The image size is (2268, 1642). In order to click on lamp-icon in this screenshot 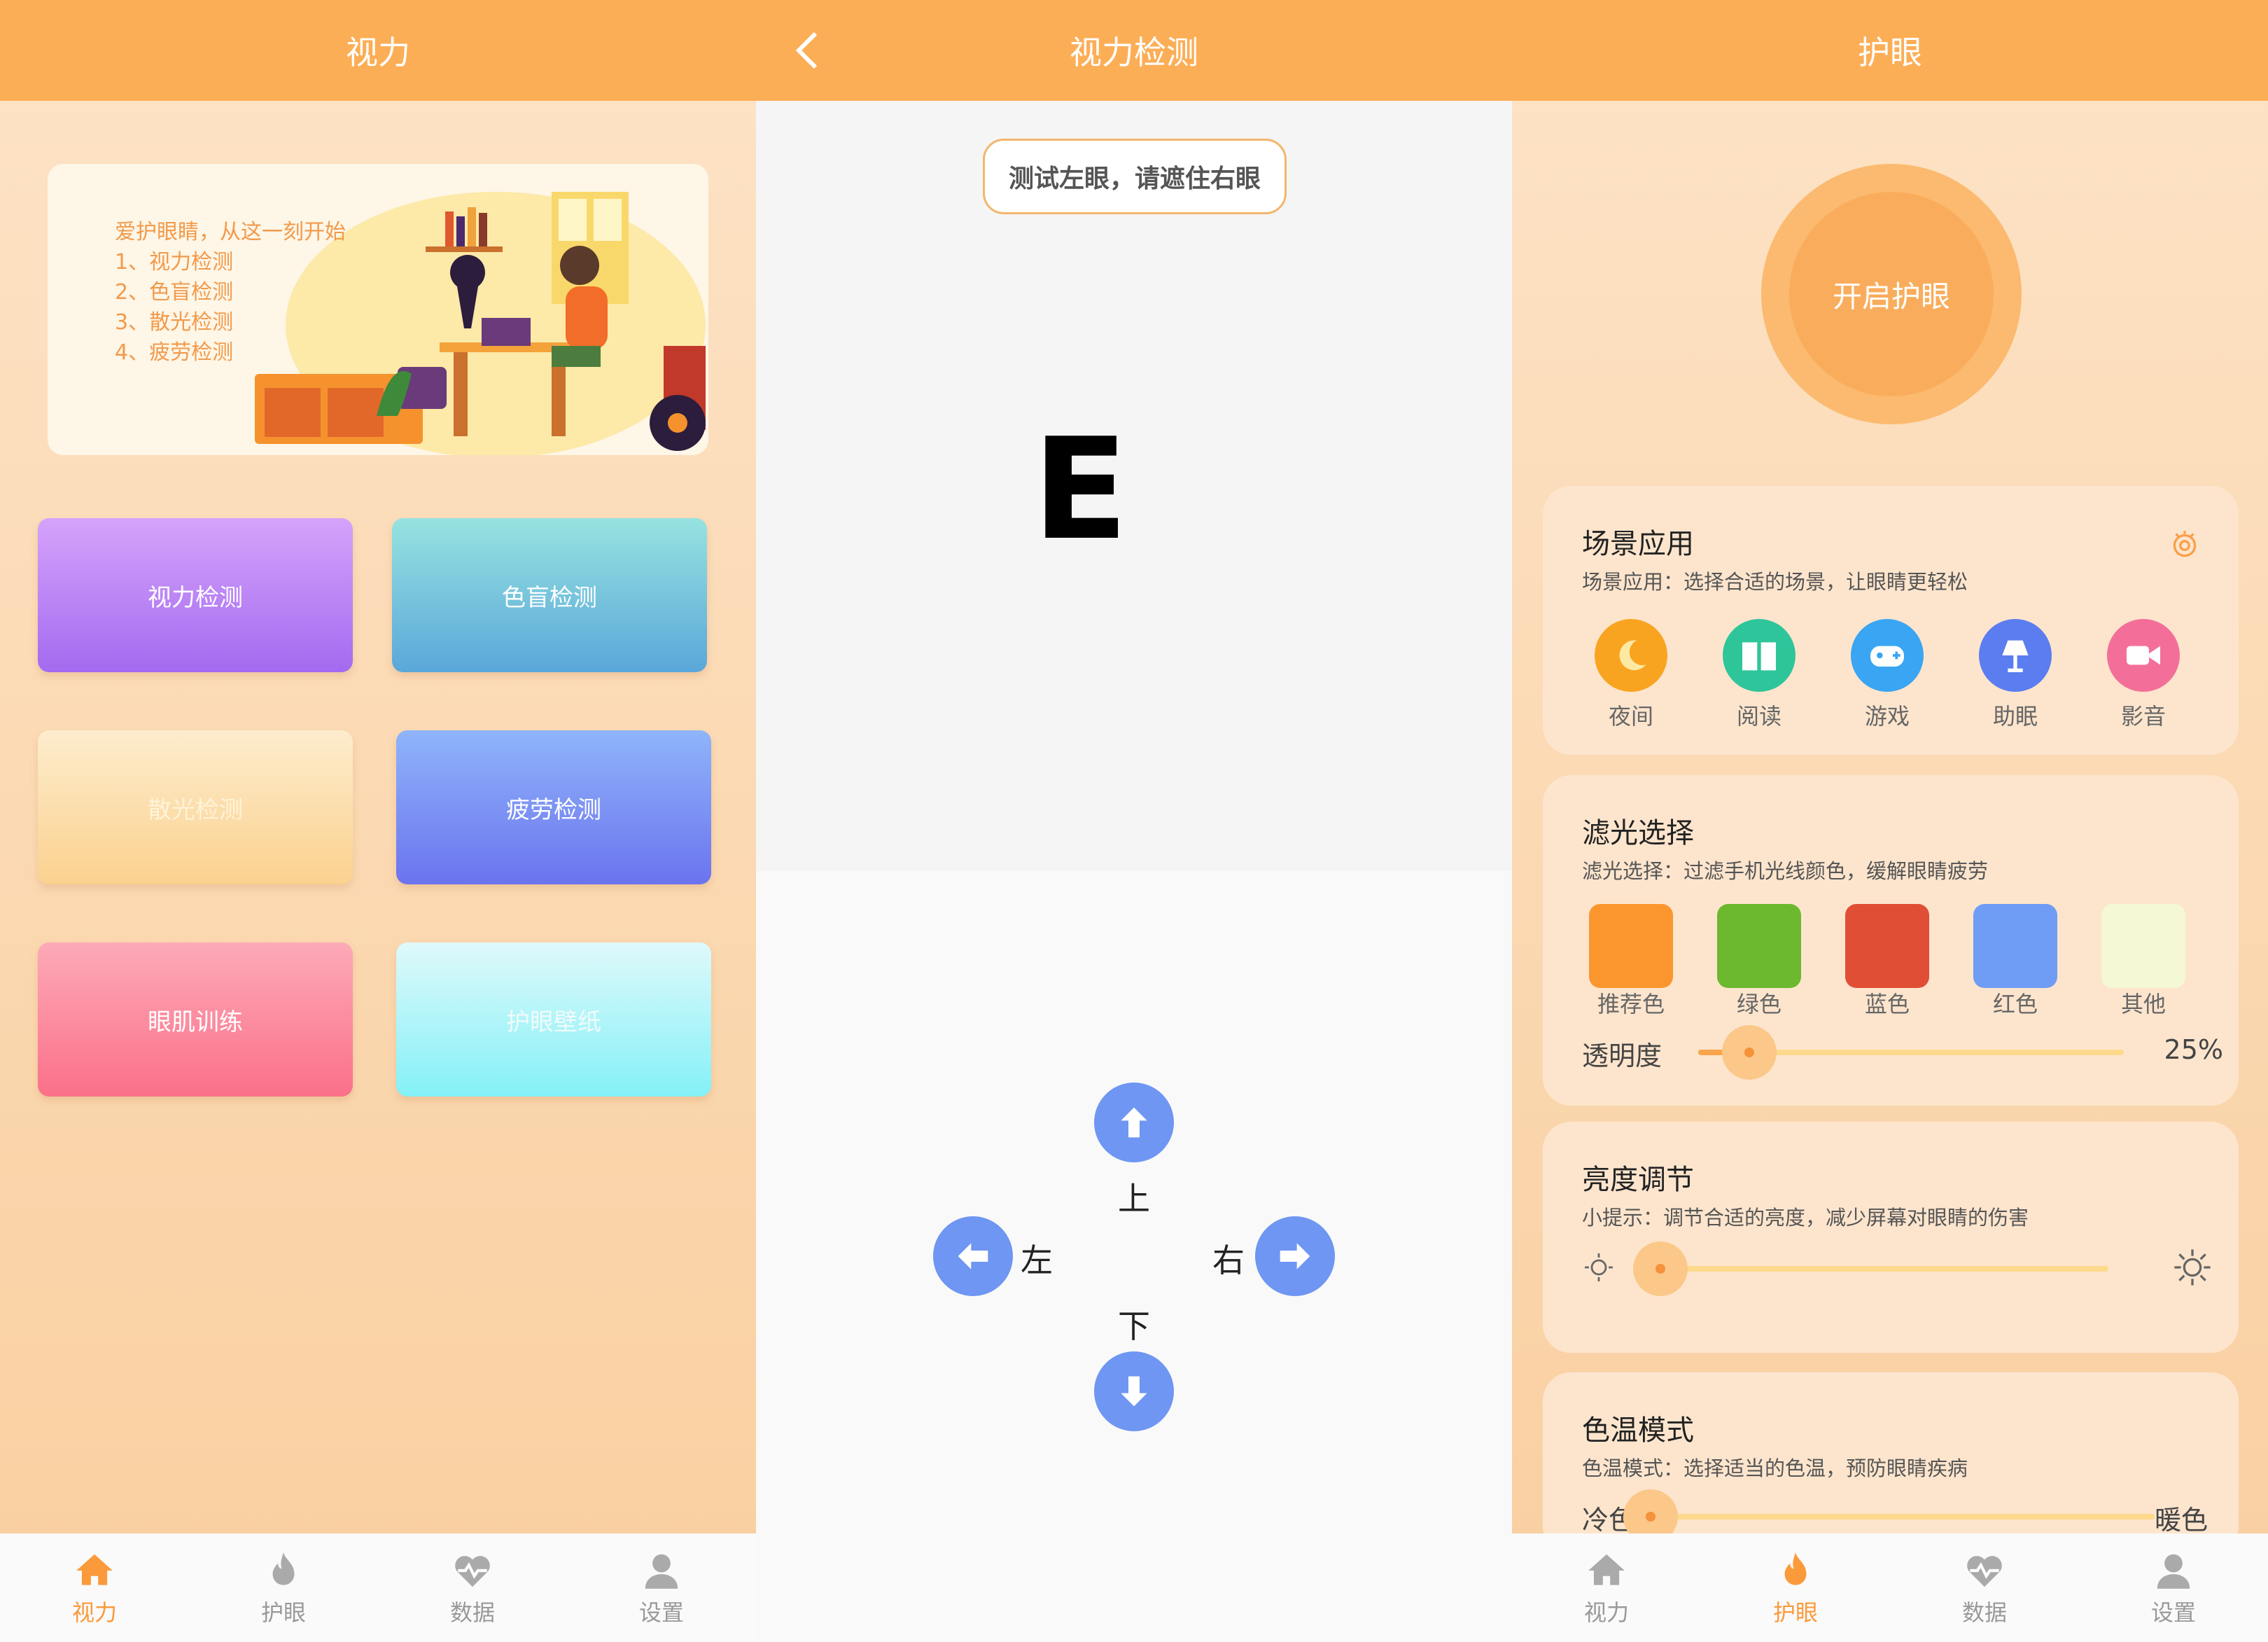, I will do `click(2015, 656)`.